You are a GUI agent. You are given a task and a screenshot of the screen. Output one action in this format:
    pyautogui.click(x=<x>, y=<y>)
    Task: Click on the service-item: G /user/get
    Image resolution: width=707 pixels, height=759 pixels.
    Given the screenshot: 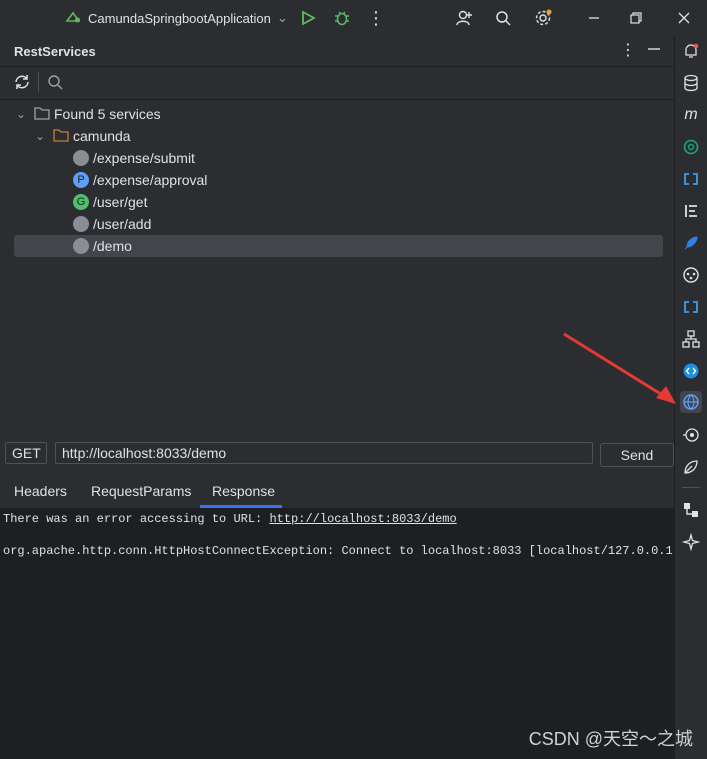 What is the action you would take?
    pyautogui.click(x=110, y=202)
    